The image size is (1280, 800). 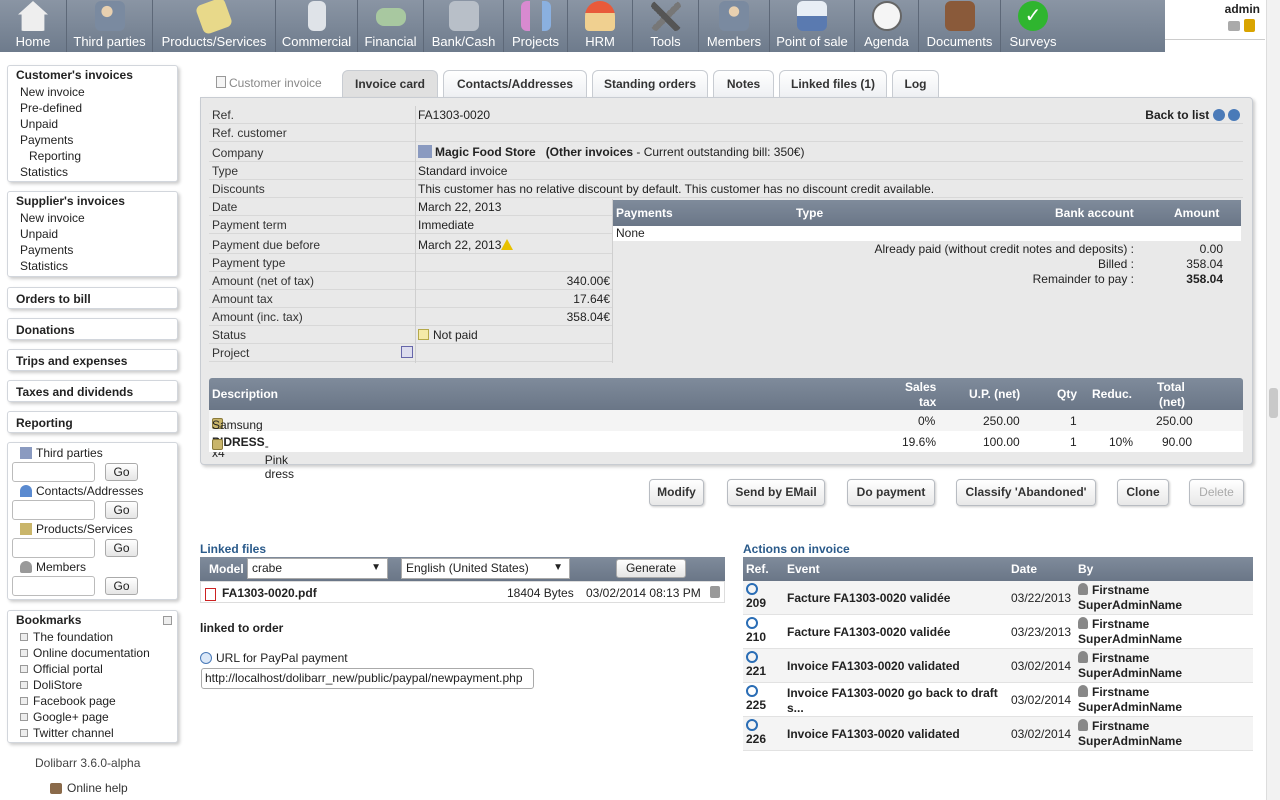 What do you see at coordinates (53, 510) in the screenshot?
I see `search-contacts-input` at bounding box center [53, 510].